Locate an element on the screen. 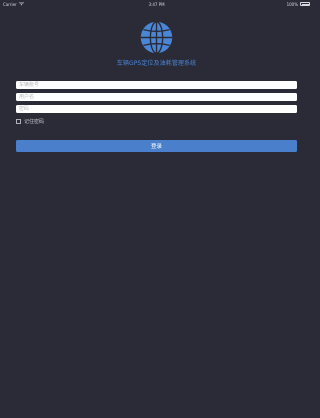 The height and width of the screenshot is (418, 320). login-button: 登录 is located at coordinates (156, 146).